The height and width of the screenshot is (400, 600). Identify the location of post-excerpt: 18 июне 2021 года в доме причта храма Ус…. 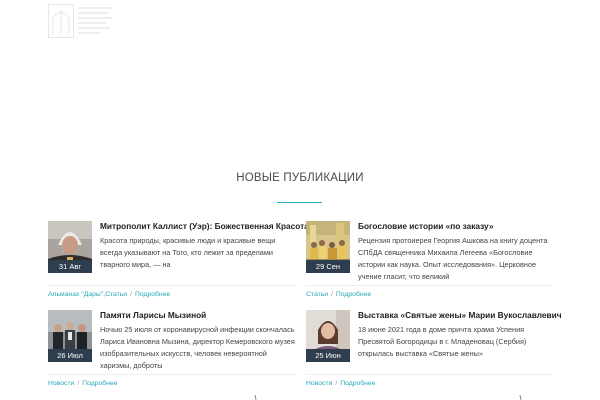
(442, 341).